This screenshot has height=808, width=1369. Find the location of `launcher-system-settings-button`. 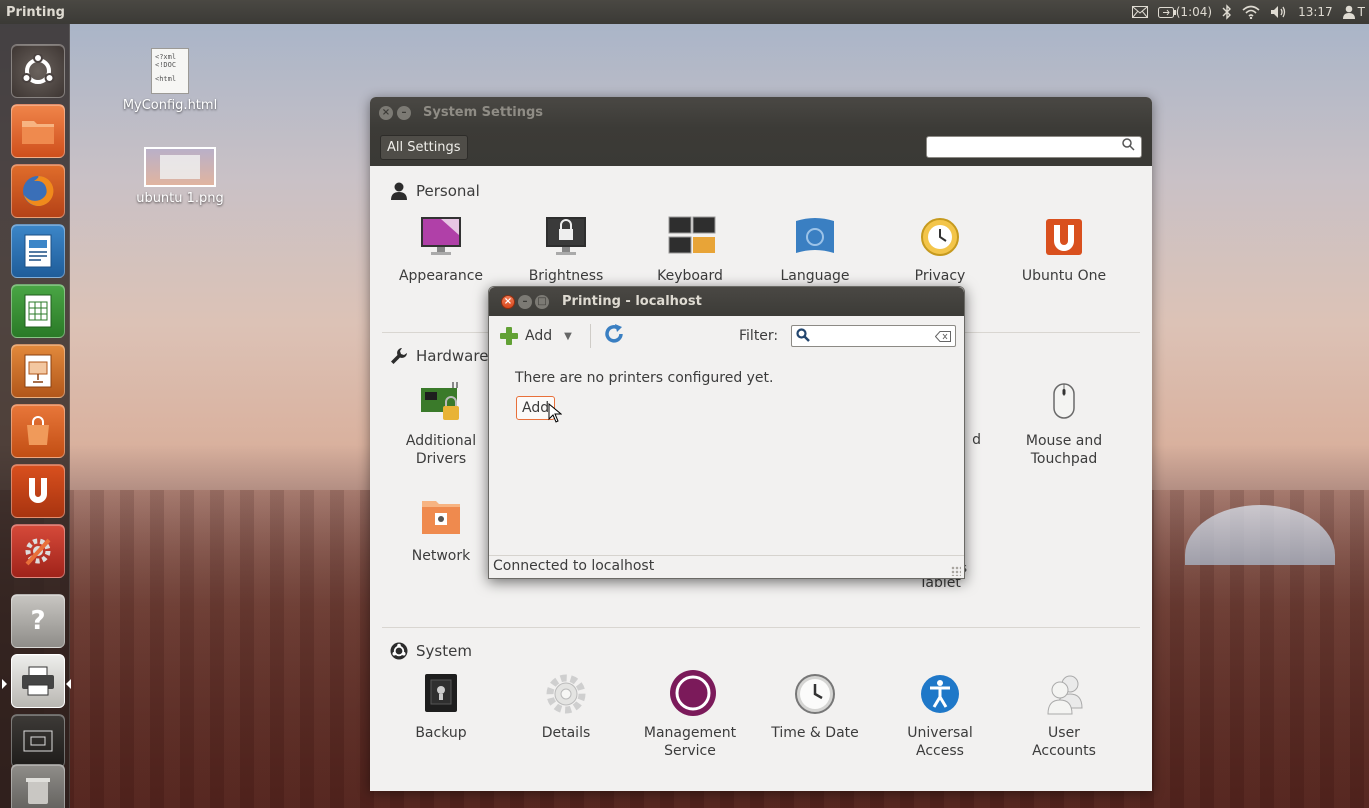

launcher-system-settings-button is located at coordinates (38, 551).